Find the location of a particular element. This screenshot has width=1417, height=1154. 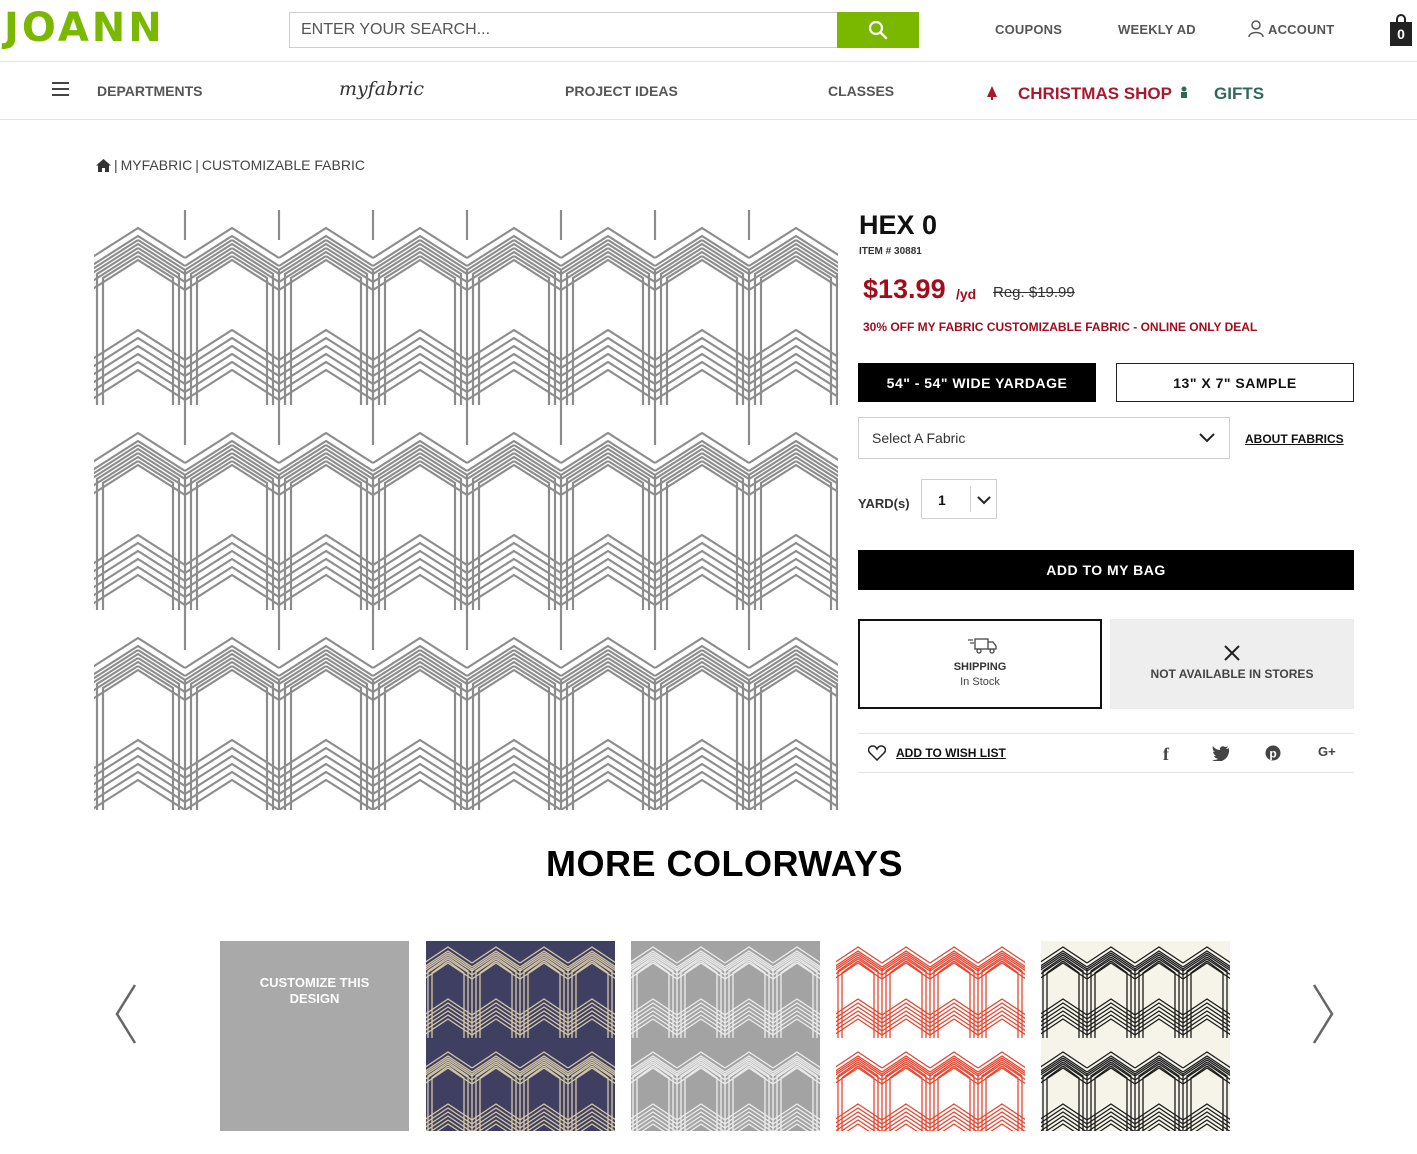

yard-label: YARD(s) is located at coordinates (884, 503).